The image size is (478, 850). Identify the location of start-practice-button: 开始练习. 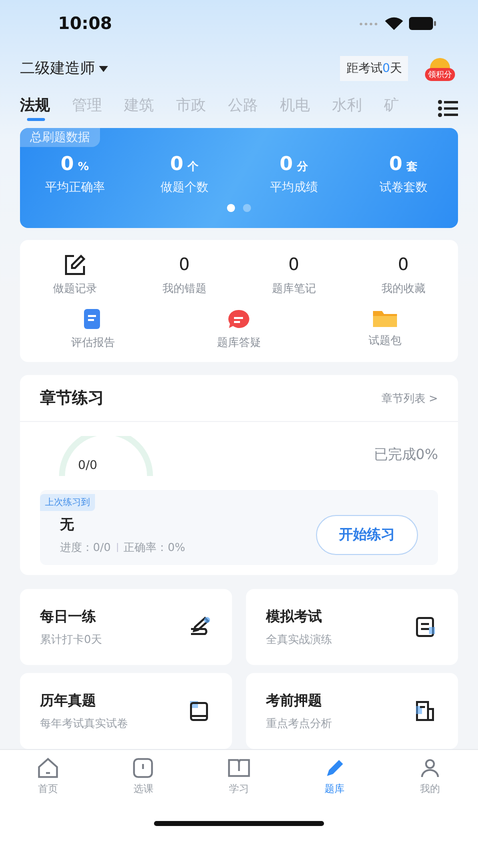
(367, 535).